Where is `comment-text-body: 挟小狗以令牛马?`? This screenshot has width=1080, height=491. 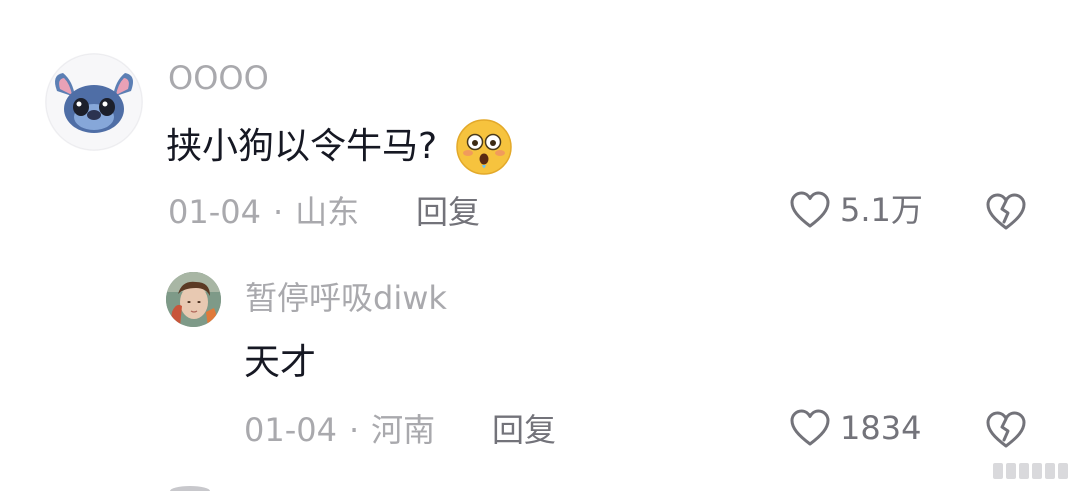 comment-text-body: 挟小狗以令牛马? is located at coordinates (302, 146).